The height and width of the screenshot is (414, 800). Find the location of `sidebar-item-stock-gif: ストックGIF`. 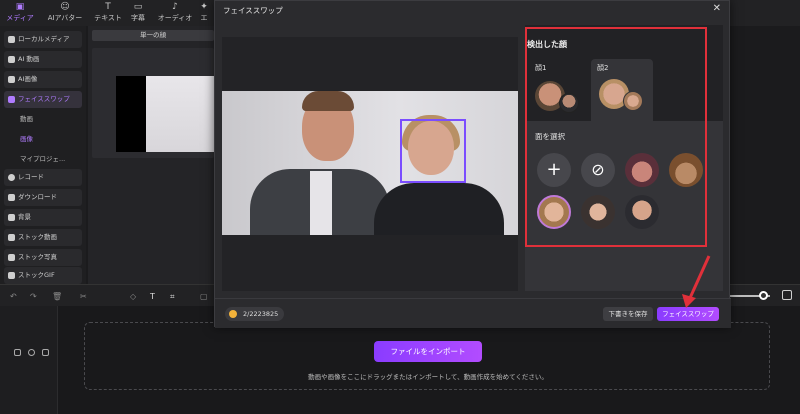

sidebar-item-stock-gif: ストックGIF is located at coordinates (43, 275).